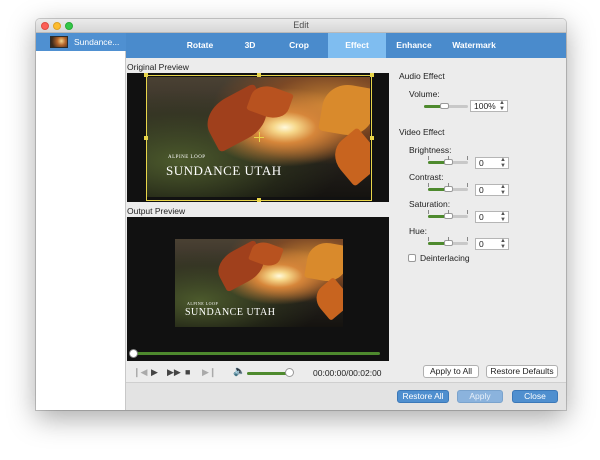 The width and height of the screenshot is (600, 460). What do you see at coordinates (474, 45) in the screenshot?
I see `tab-watermark: Watermark` at bounding box center [474, 45].